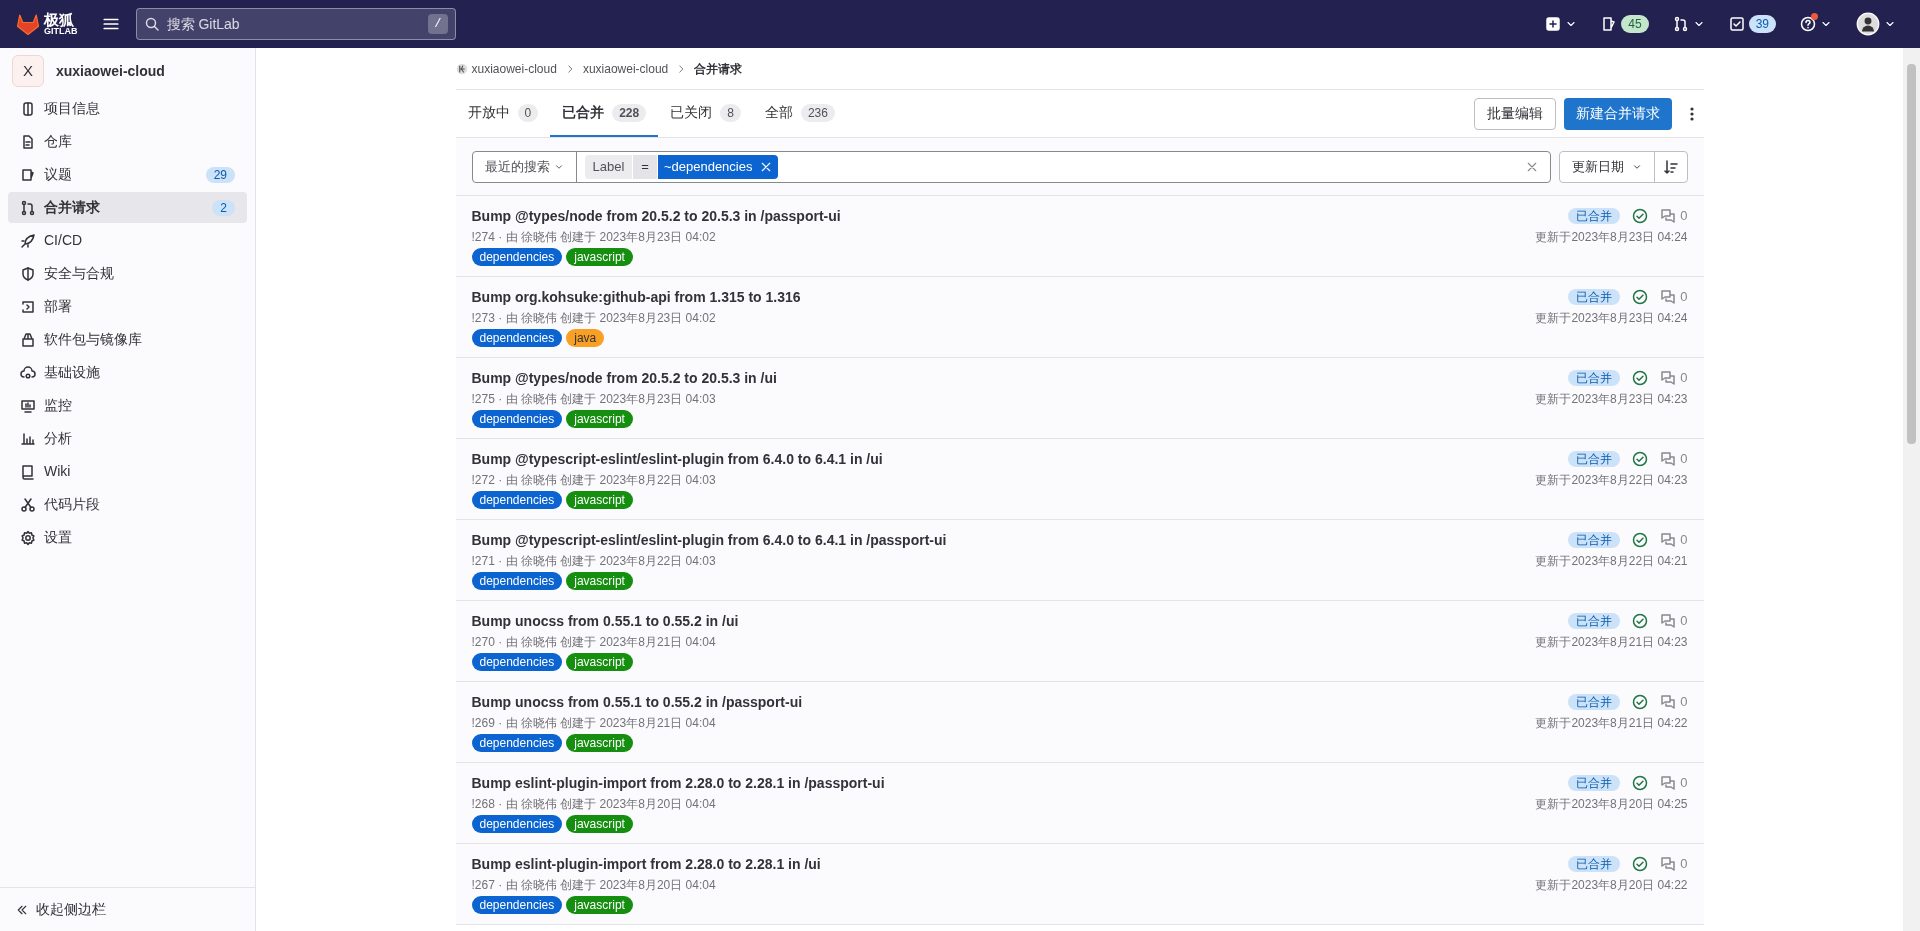 The height and width of the screenshot is (931, 1920). What do you see at coordinates (1003, 216) in the screenshot?
I see `merge-request-title: Bump @types/node from 20.5.2 to 20.5.3 in /passport-ui` at bounding box center [1003, 216].